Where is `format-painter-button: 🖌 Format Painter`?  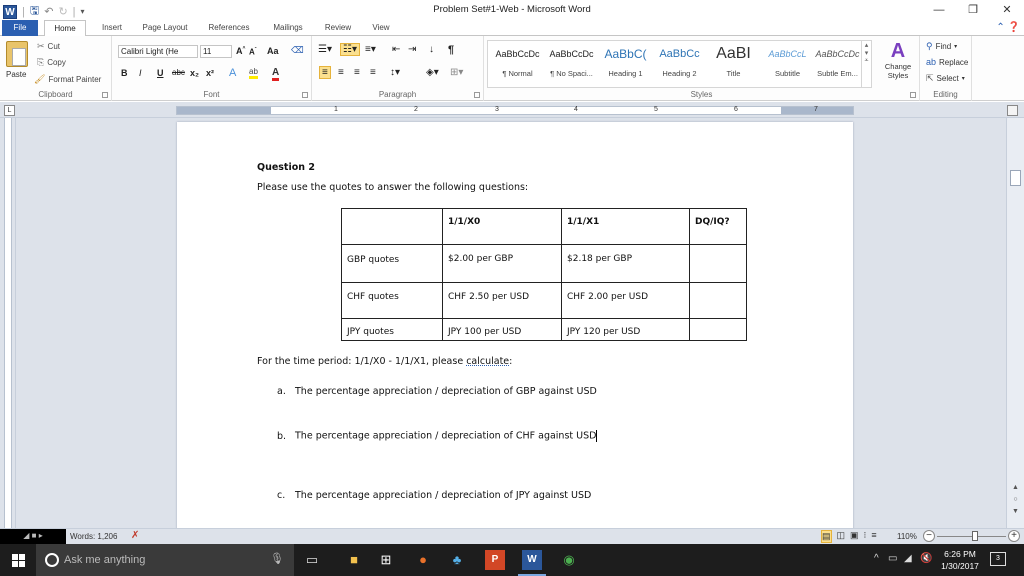
format-painter-button: 🖌 Format Painter is located at coordinates (67, 79).